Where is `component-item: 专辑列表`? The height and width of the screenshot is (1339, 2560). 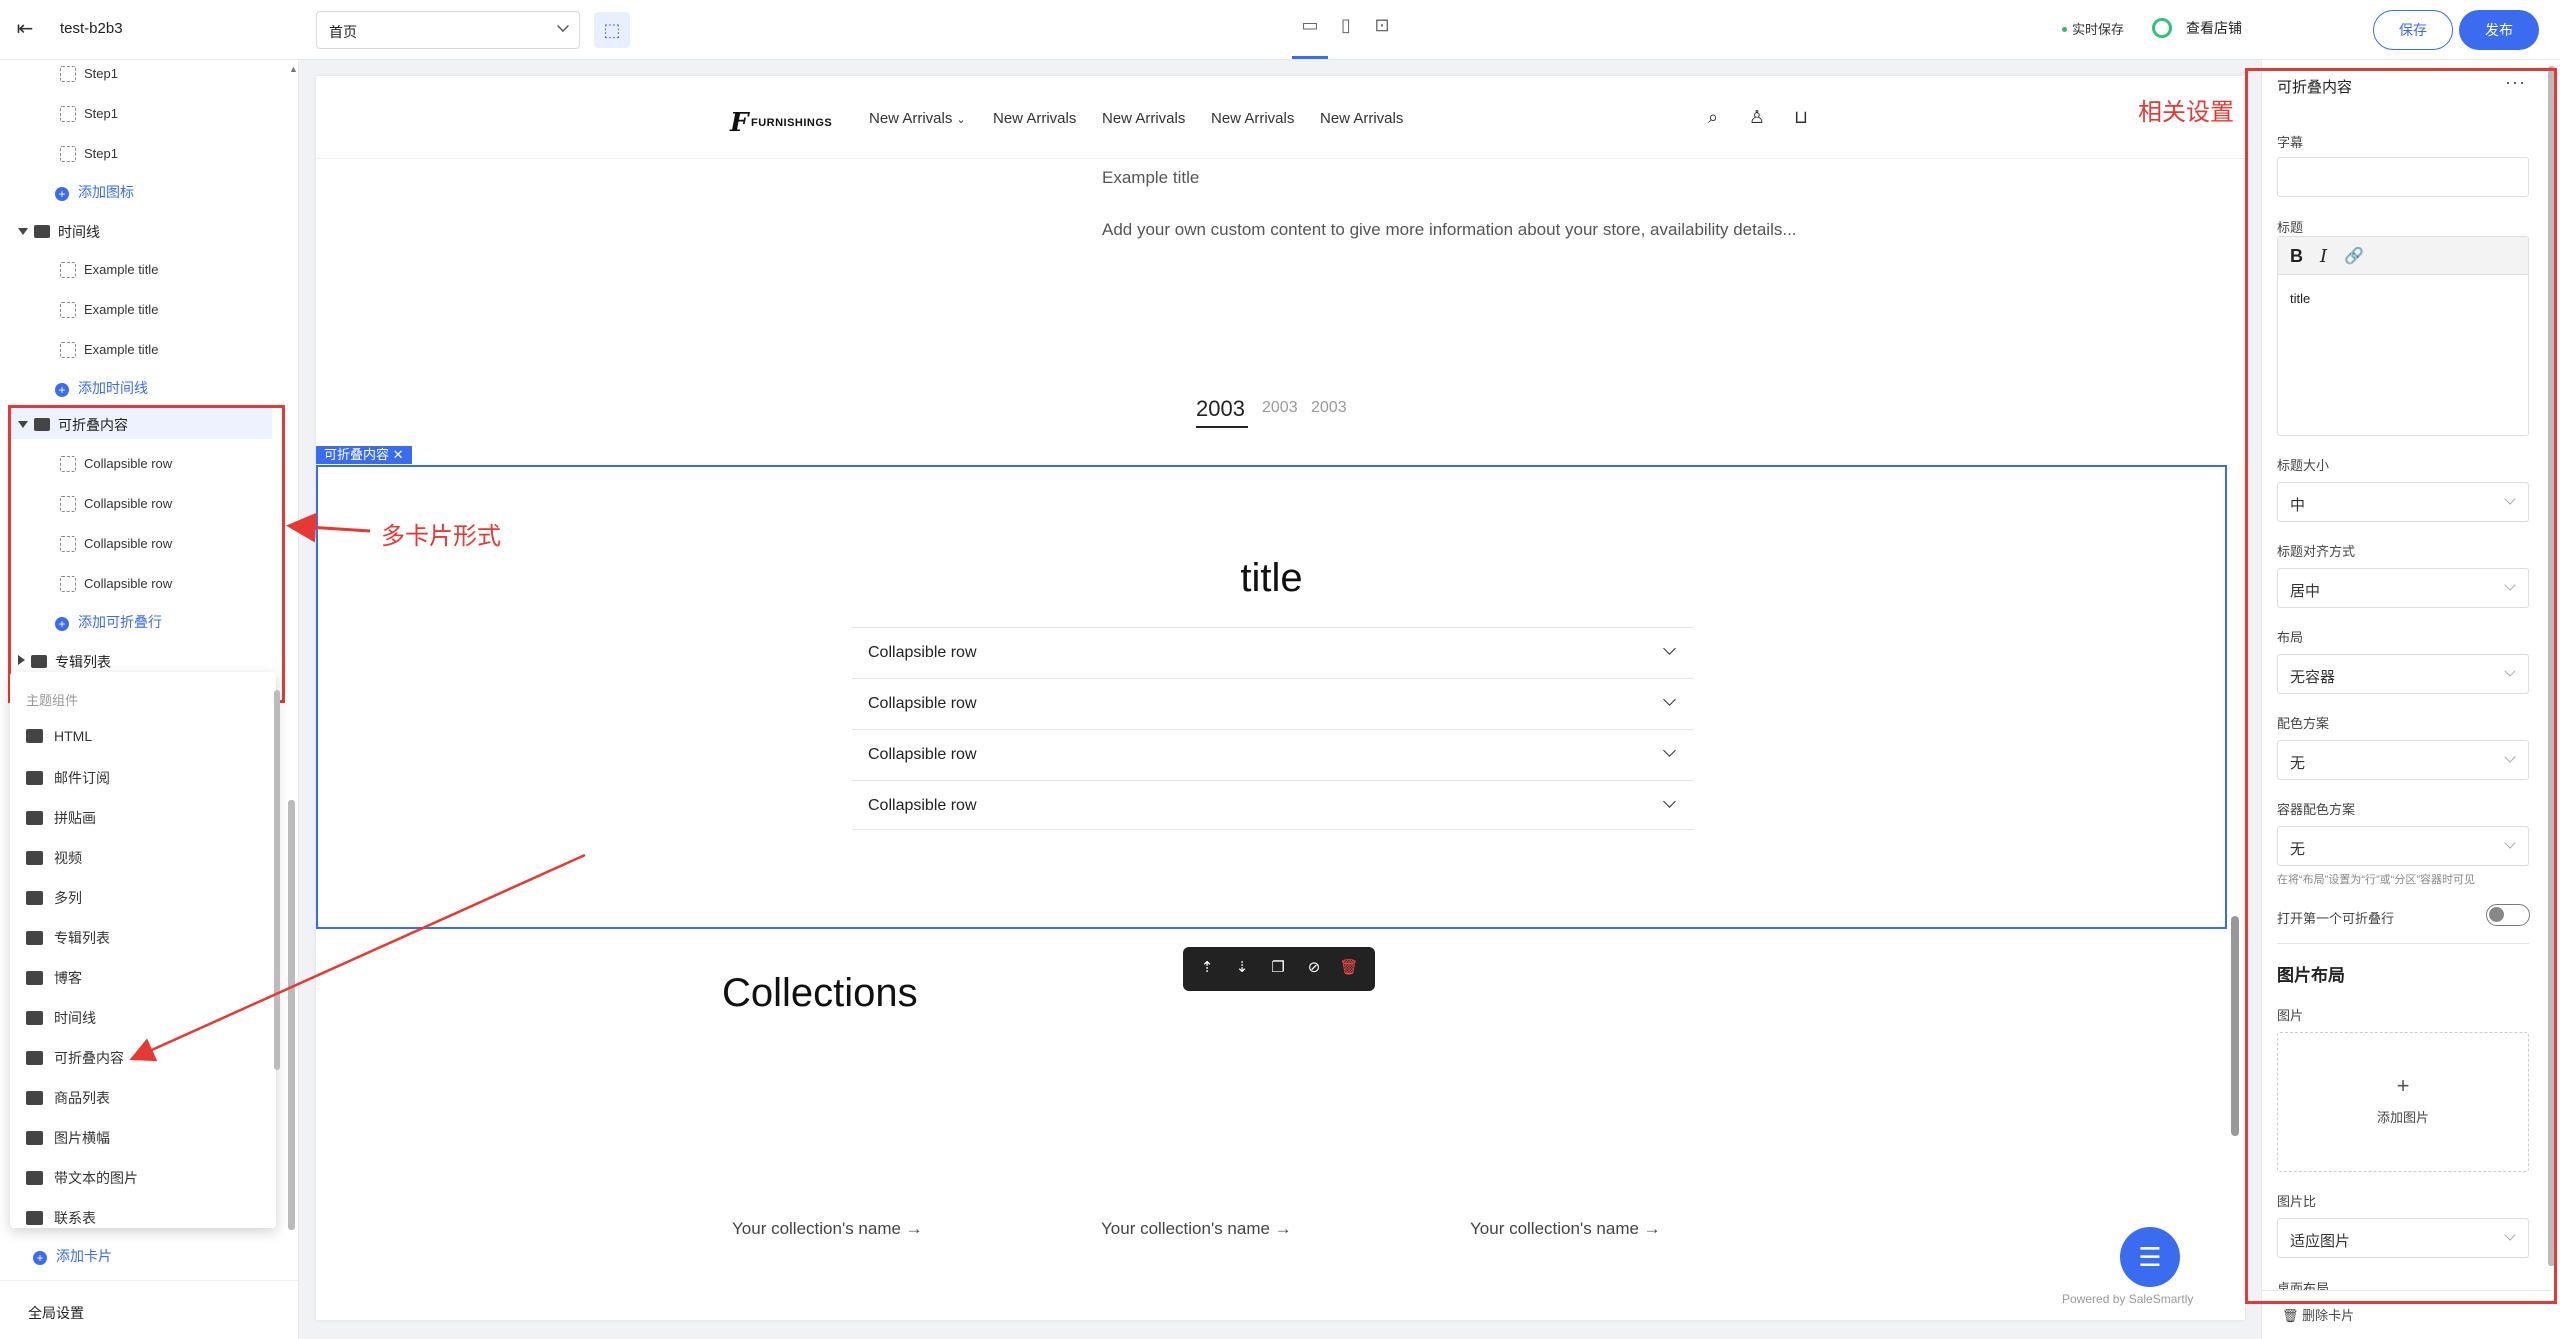 component-item: 专辑列表 is located at coordinates (68, 938).